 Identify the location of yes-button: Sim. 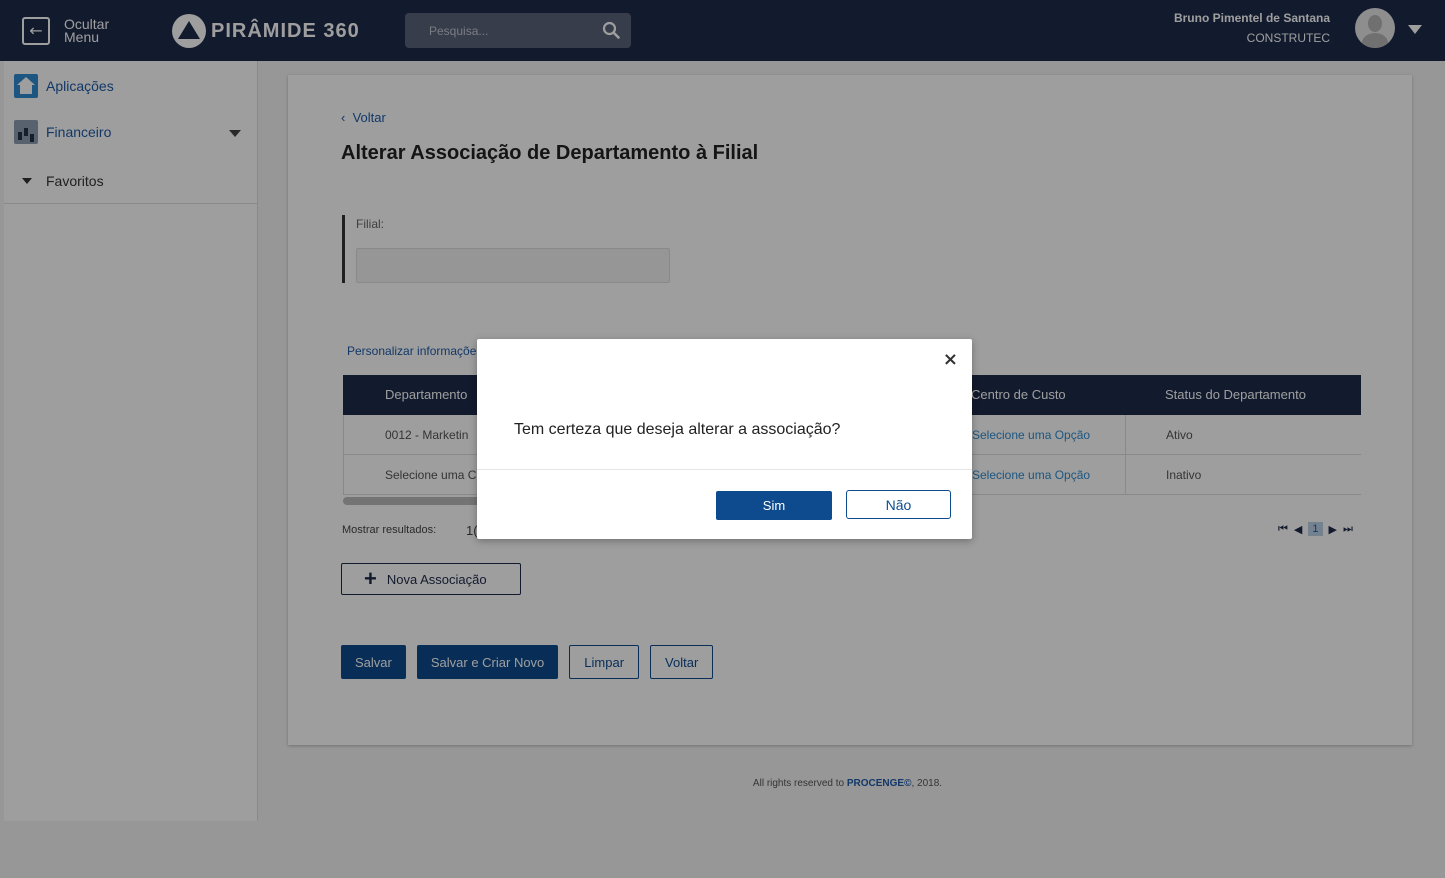
(774, 505).